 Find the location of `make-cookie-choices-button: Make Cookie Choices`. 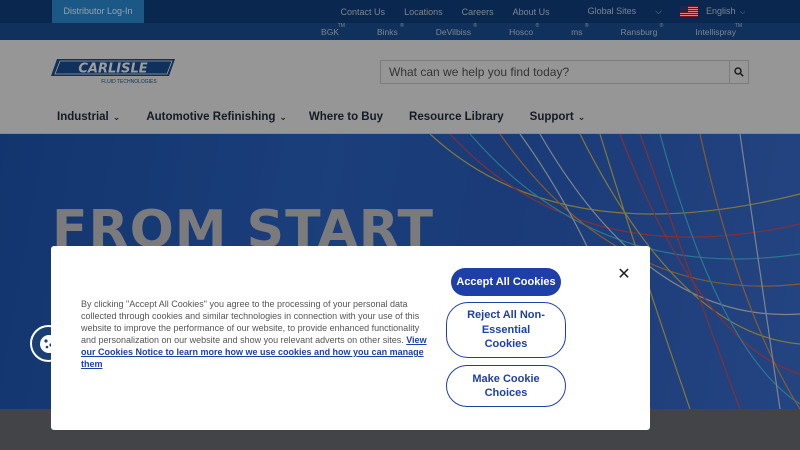

make-cookie-choices-button: Make Cookie Choices is located at coordinates (506, 386).